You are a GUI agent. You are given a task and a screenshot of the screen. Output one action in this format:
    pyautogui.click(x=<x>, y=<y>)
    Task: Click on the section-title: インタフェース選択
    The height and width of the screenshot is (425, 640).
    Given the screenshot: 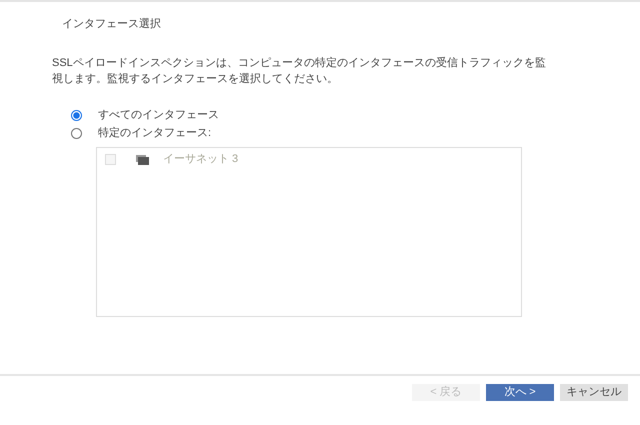 What is the action you would take?
    pyautogui.click(x=112, y=24)
    